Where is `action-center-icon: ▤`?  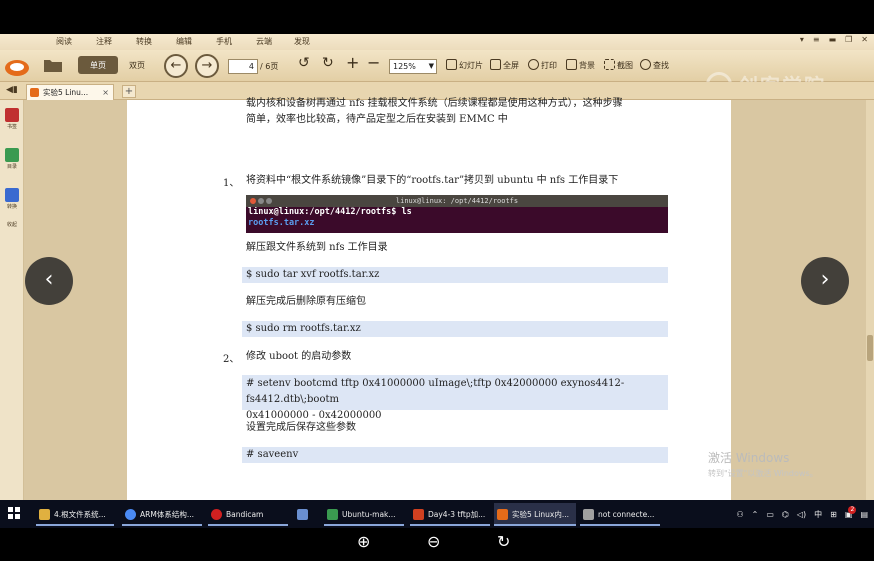
action-center-icon: ▤ is located at coordinates (864, 514).